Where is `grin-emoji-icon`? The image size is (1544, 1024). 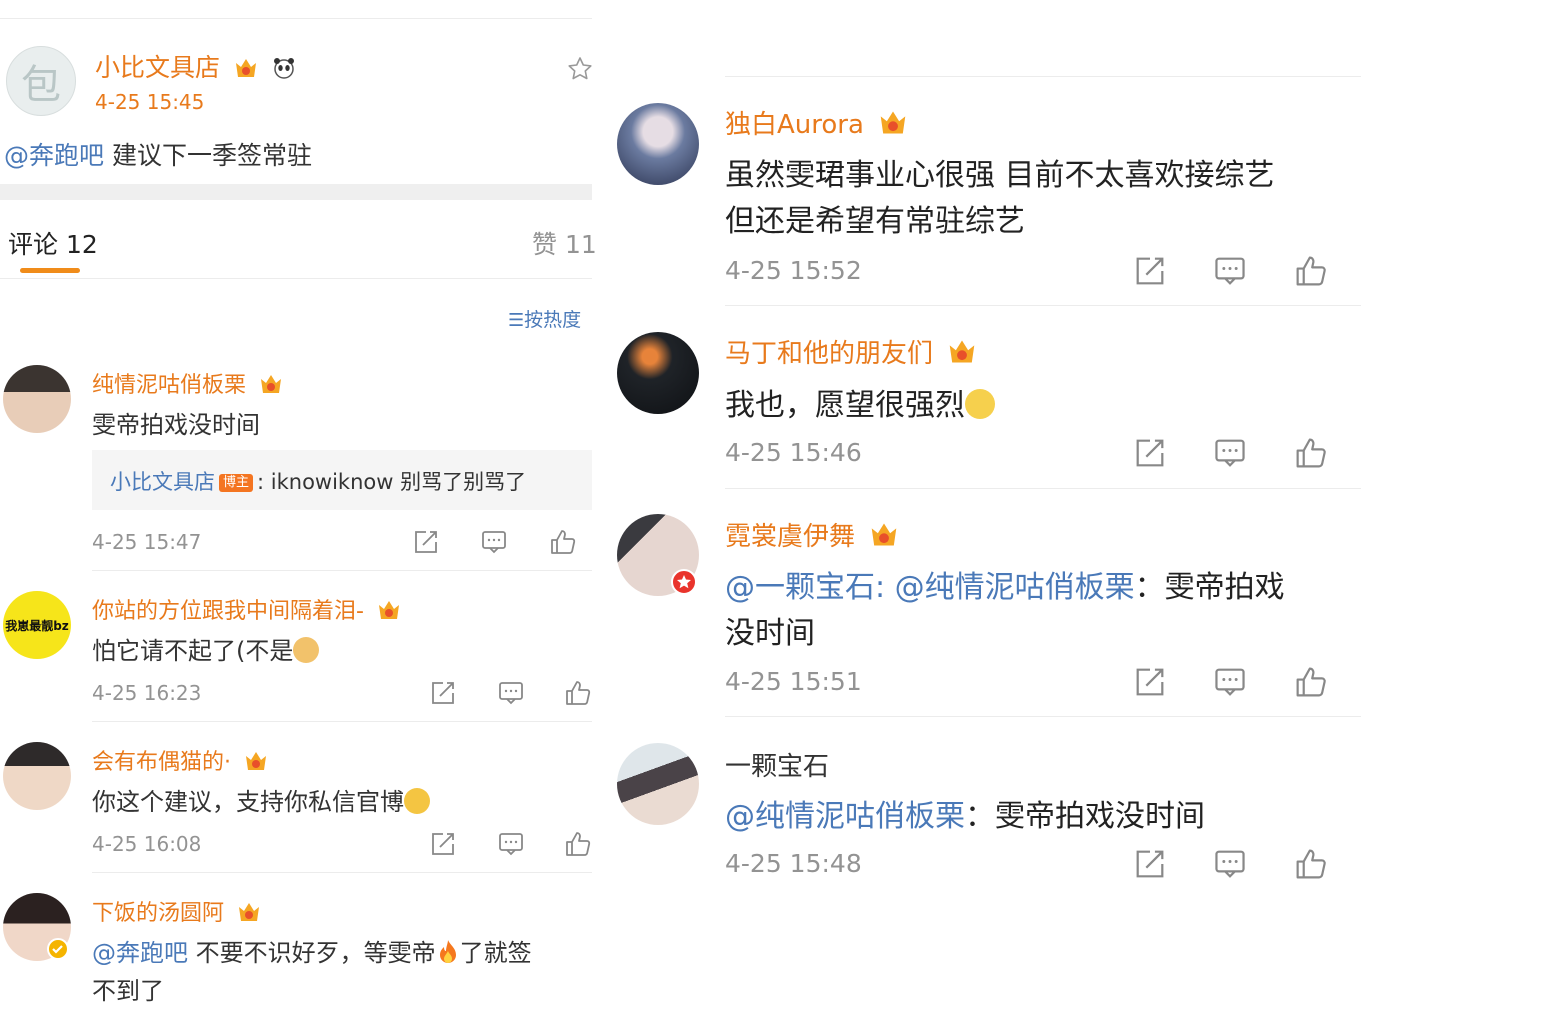
grin-emoji-icon is located at coordinates (417, 801).